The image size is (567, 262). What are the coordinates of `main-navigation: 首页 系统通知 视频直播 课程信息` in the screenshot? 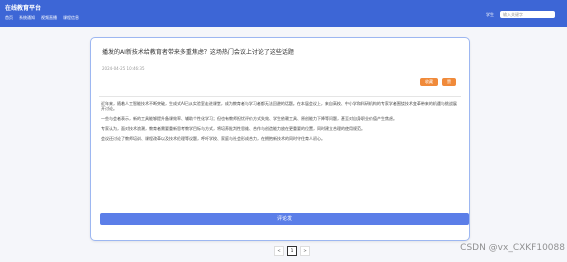 It's located at (42, 18).